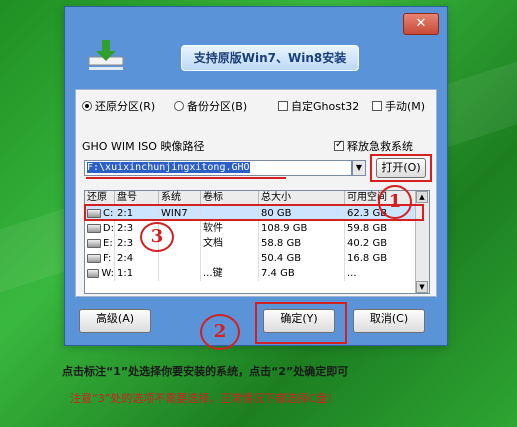 The width and height of the screenshot is (517, 427). I want to click on disk-cell: 1:1, so click(137, 273).